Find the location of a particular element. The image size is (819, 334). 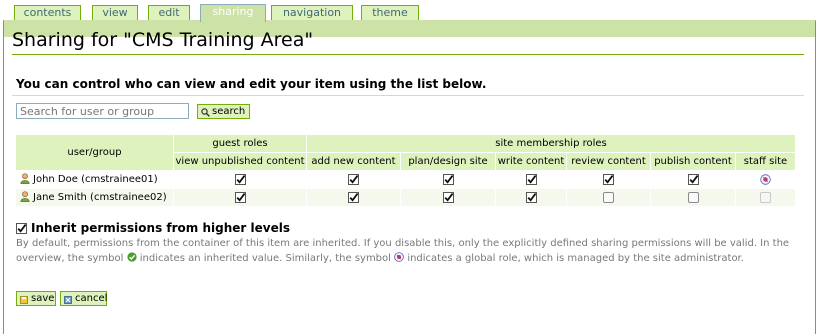

description-divider is located at coordinates (408, 95).